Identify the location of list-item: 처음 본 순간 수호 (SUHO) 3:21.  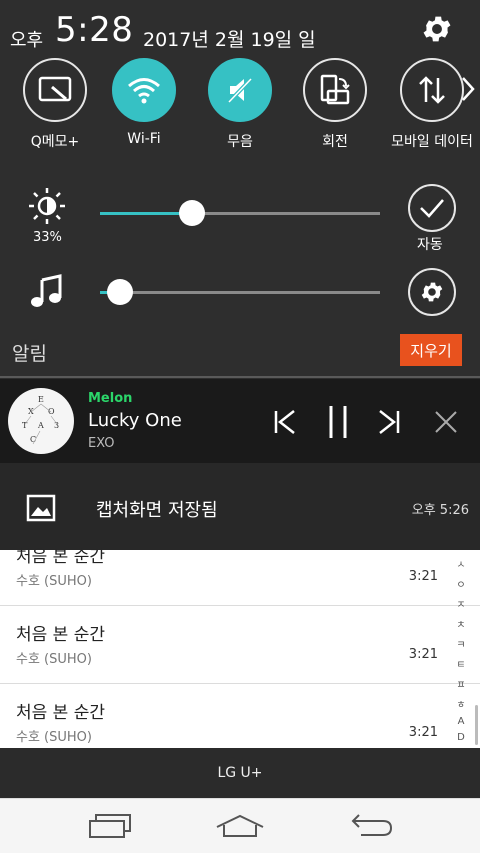
(240, 645).